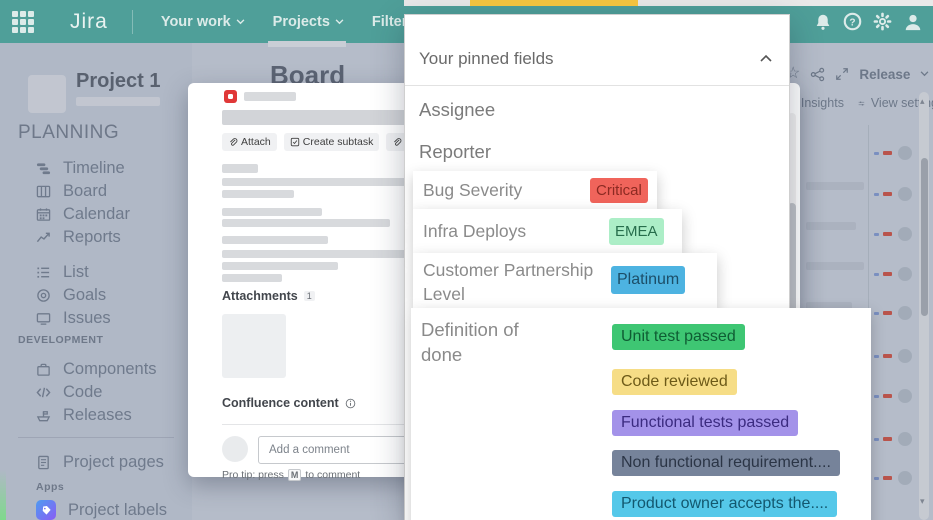  What do you see at coordinates (83, 214) in the screenshot?
I see `sidebar-item-calendar: Calendar` at bounding box center [83, 214].